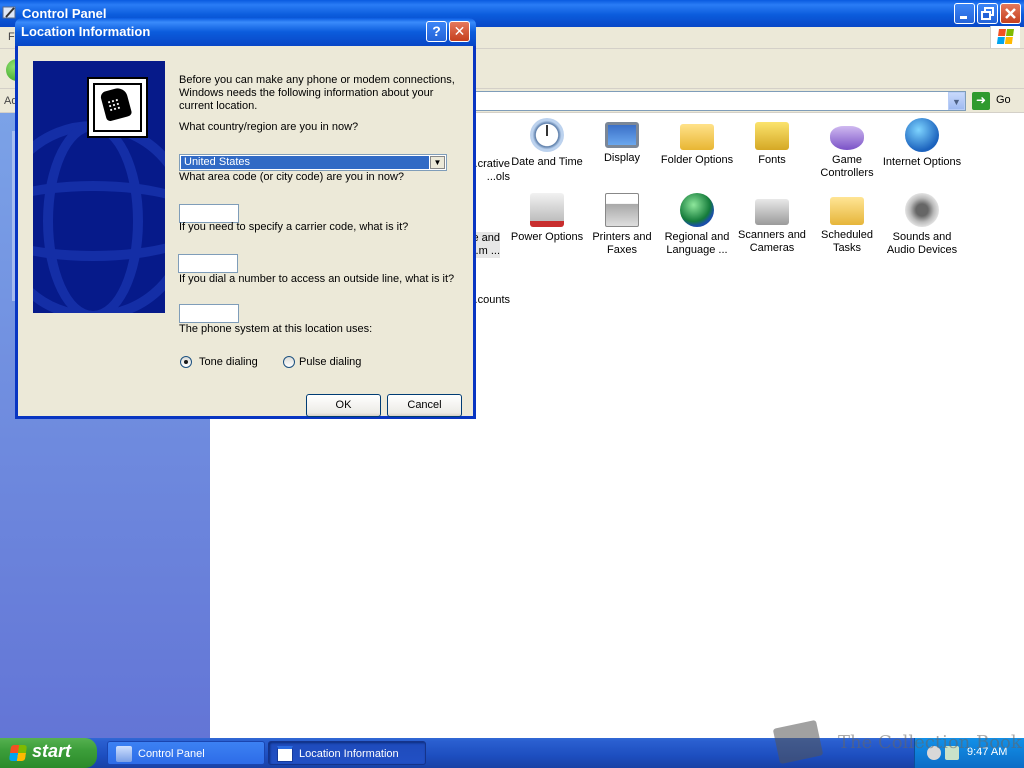  What do you see at coordinates (285, 754) in the screenshot?
I see `dialog-window-icon` at bounding box center [285, 754].